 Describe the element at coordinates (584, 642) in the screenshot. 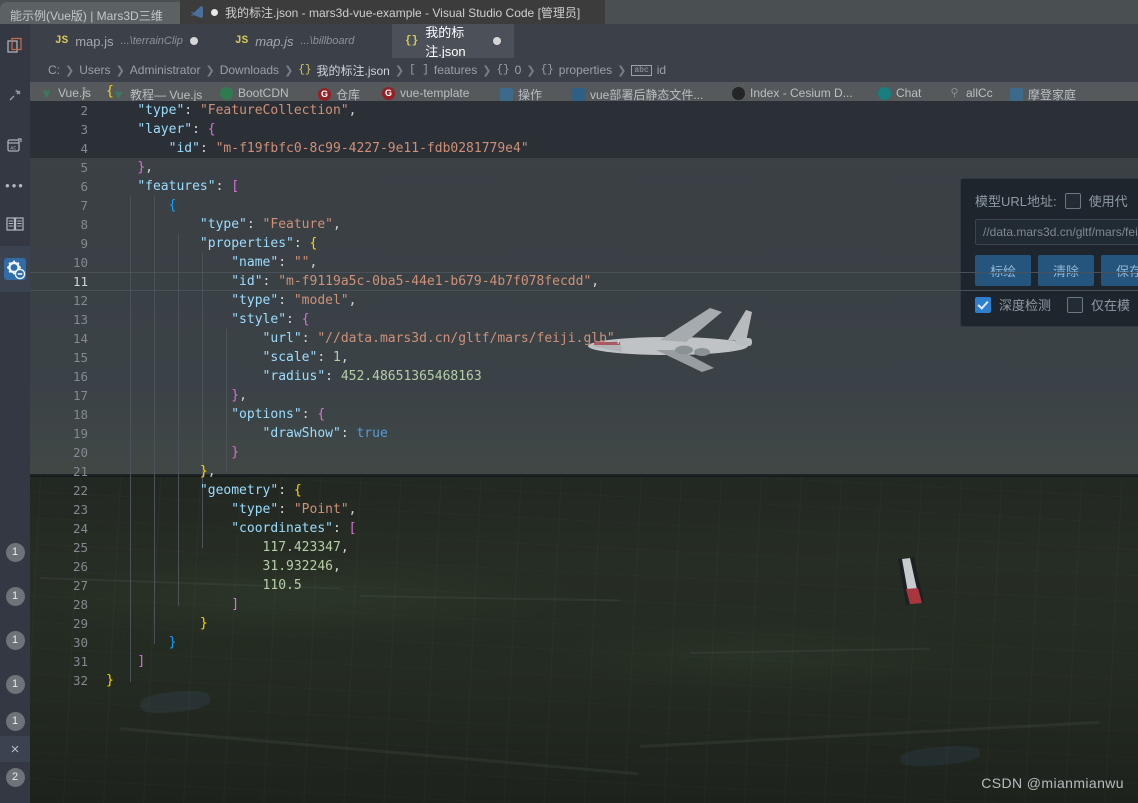

I see `code-line: 30 }` at that location.